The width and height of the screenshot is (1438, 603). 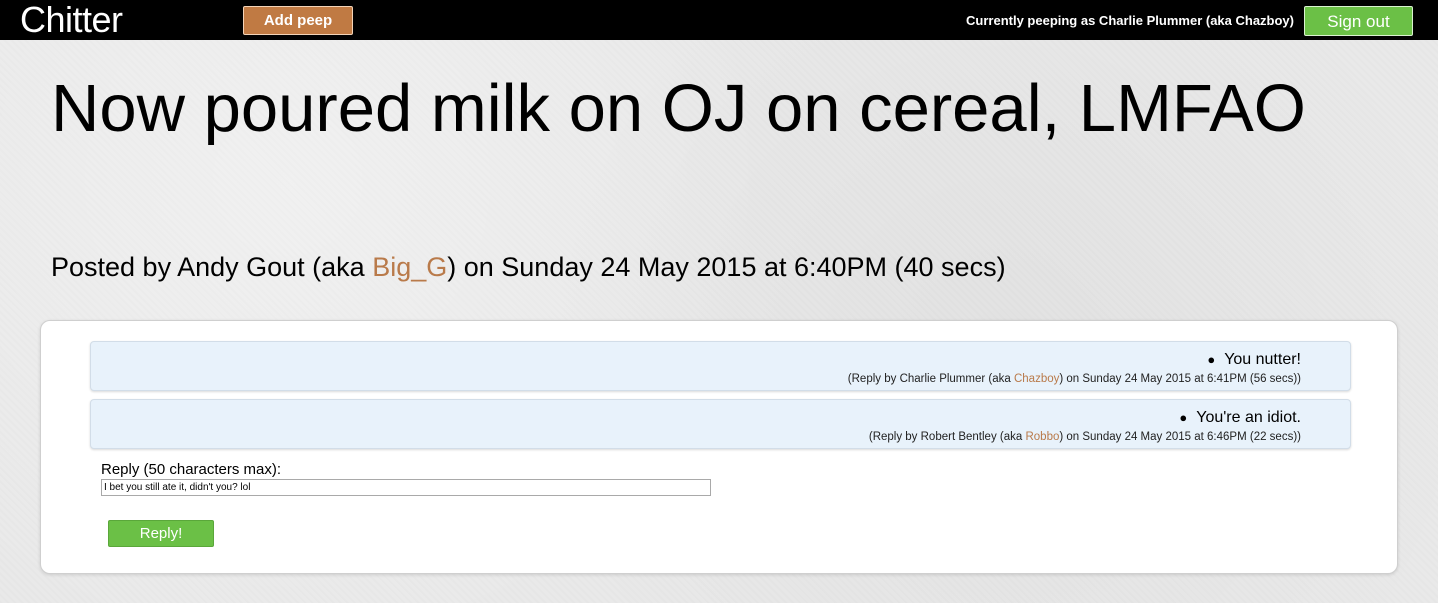 I want to click on reply-handle-link: Robbo, so click(x=1042, y=437).